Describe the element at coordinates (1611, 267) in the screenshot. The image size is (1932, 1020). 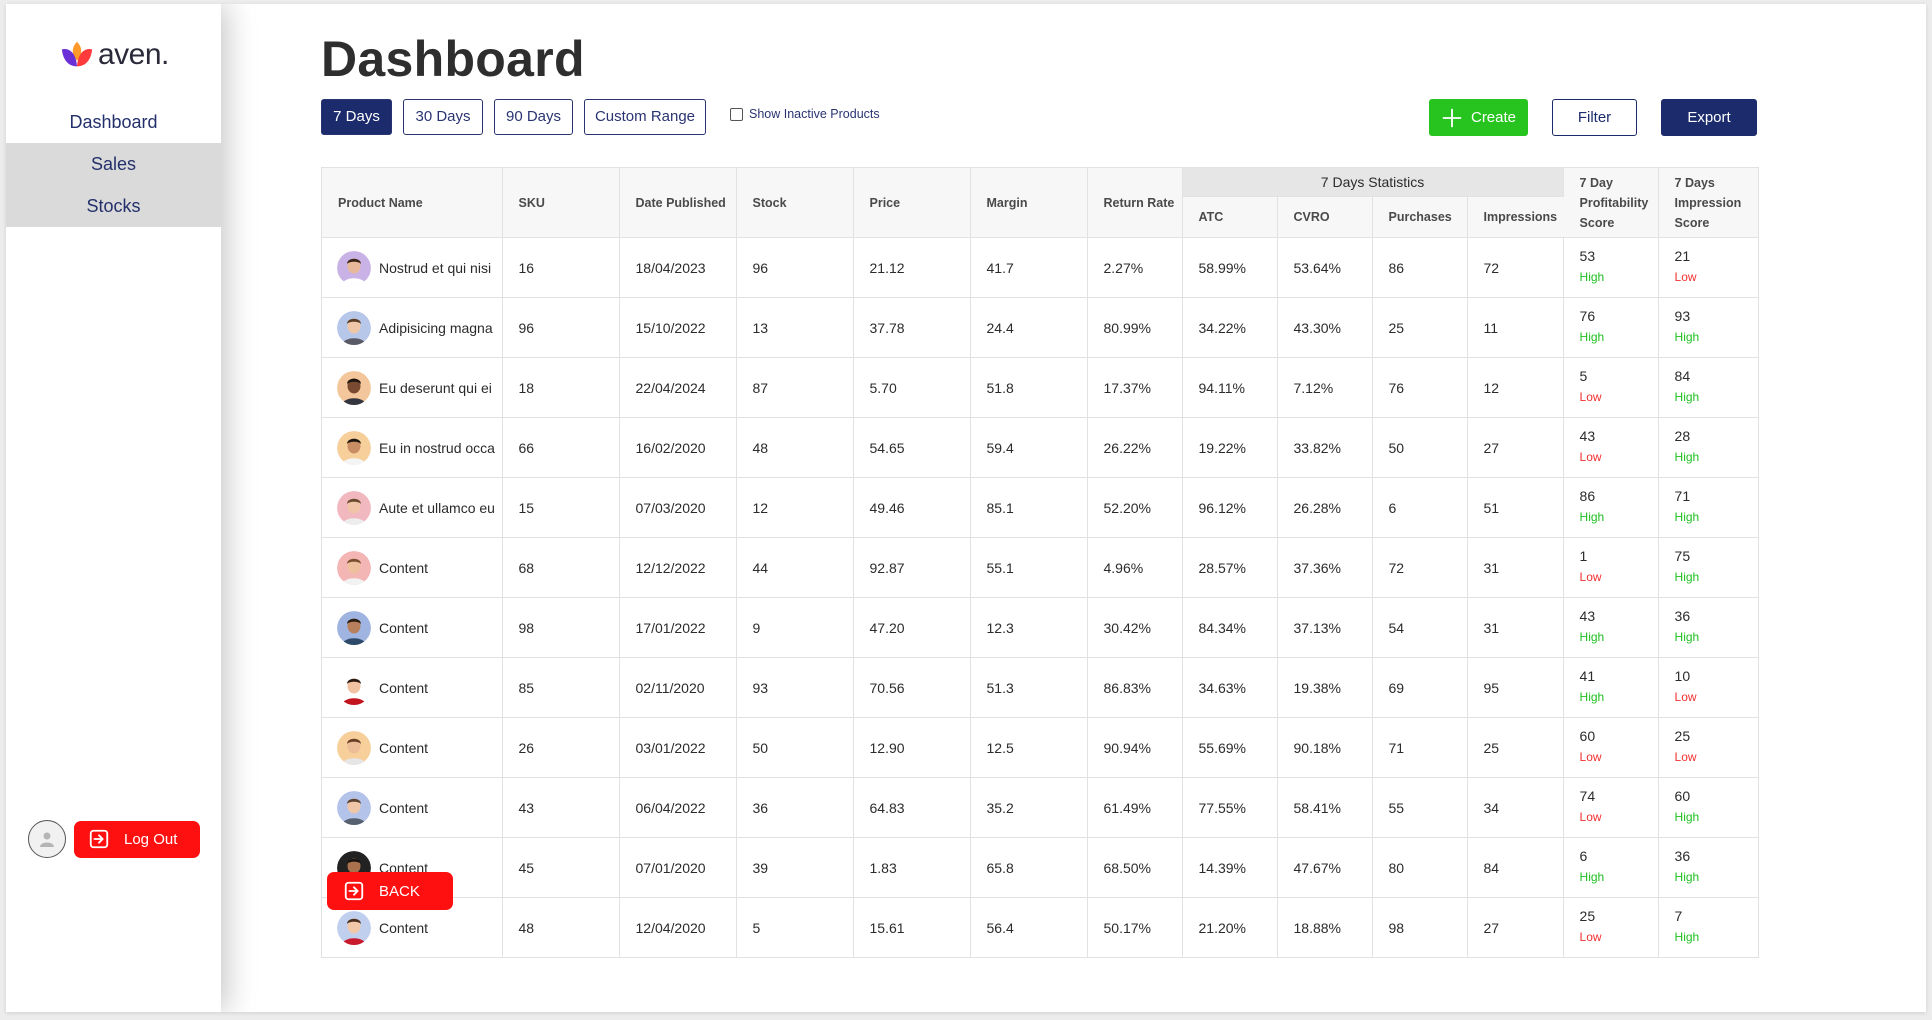
I see `cell-profitability-score: 53 High` at that location.